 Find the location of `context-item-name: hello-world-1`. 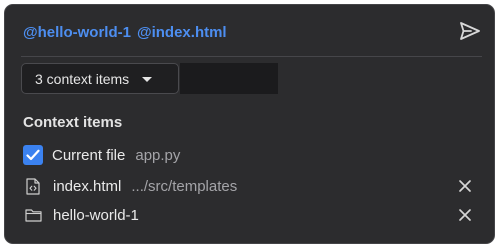

context-item-name: hello-world-1 is located at coordinates (96, 215).